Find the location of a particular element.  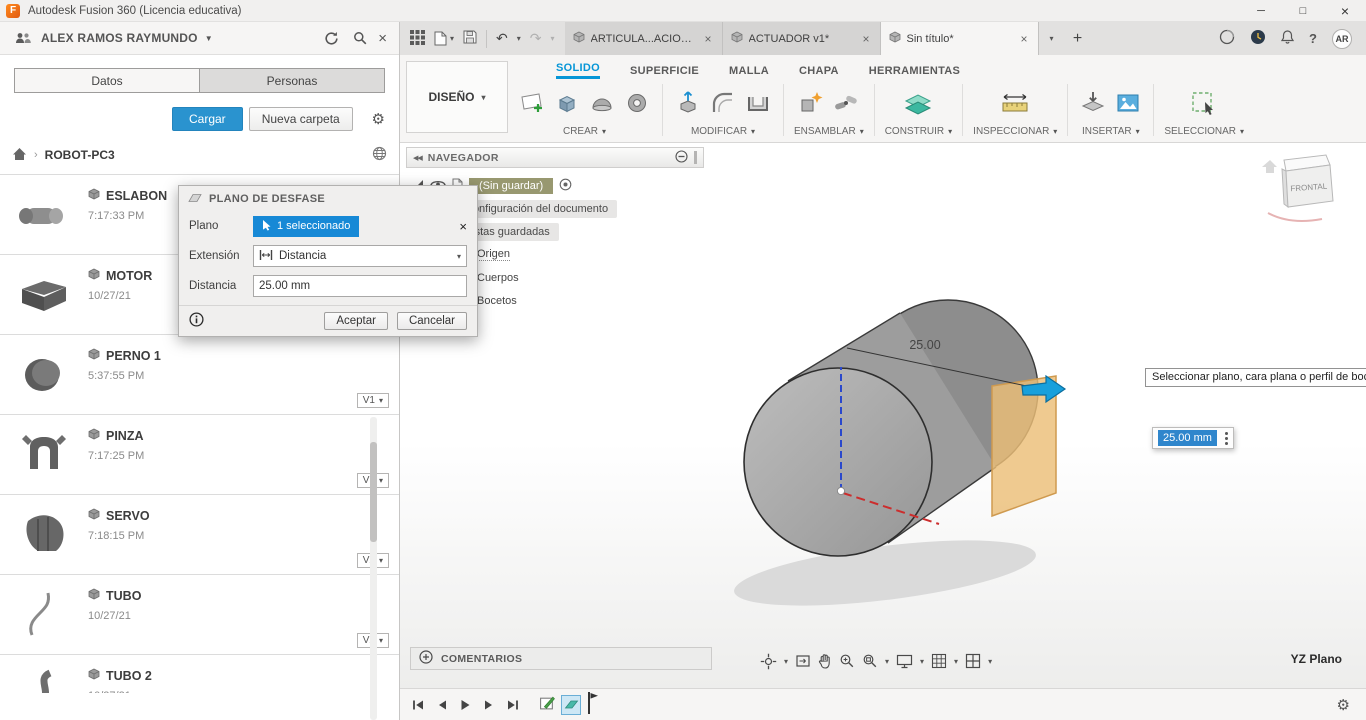

pan-hand-icon is located at coordinates (825, 661).